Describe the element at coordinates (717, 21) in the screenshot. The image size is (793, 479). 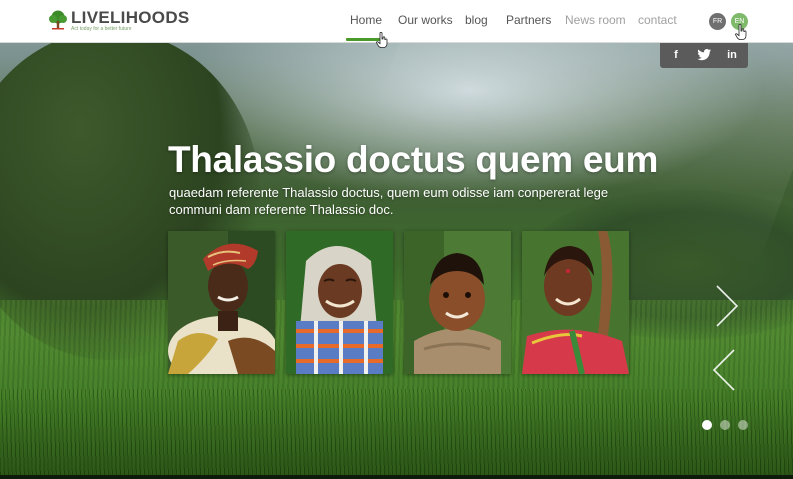
I see `language-fr-button: FR` at that location.